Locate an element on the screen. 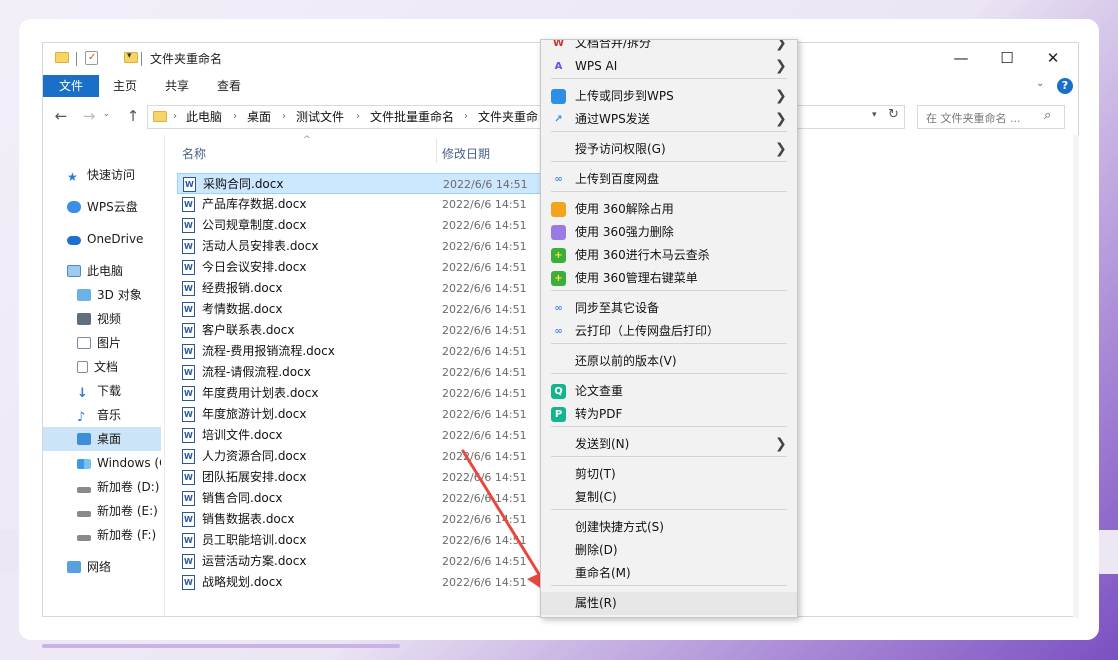  menu-item: 复制(C) is located at coordinates (669, 497).